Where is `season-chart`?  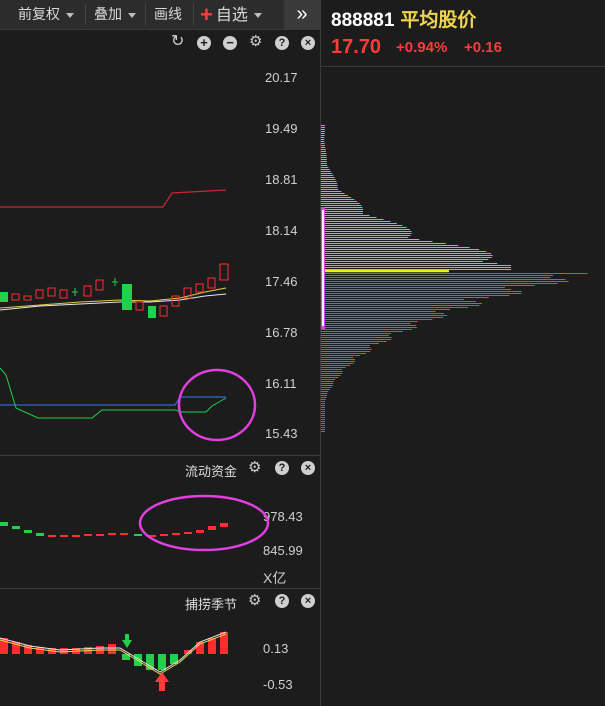
season-chart is located at coordinates (160, 658).